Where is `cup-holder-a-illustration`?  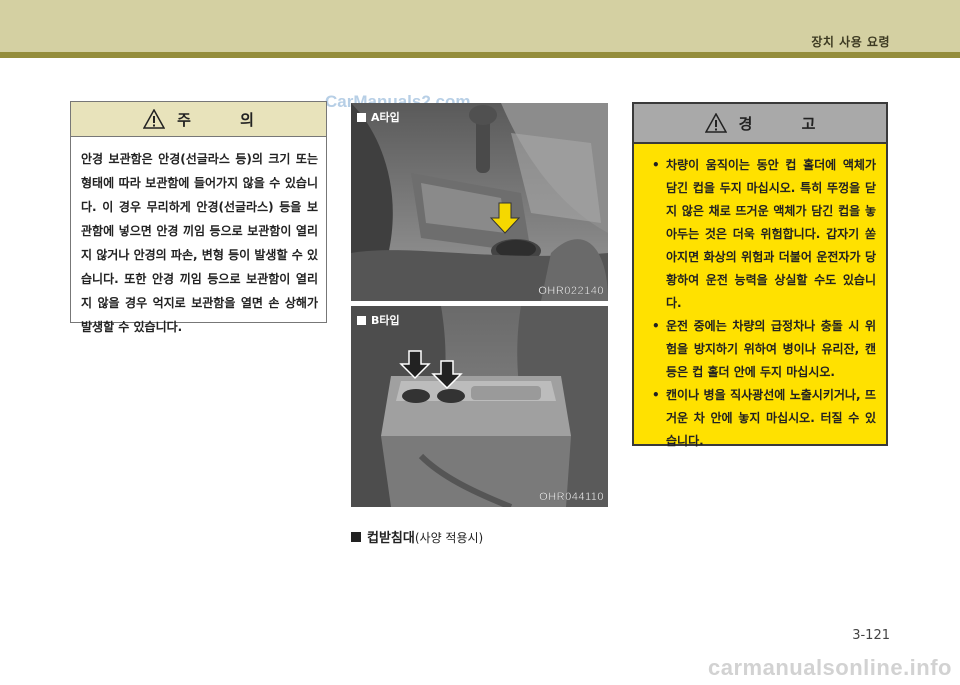 cup-holder-a-illustration is located at coordinates (479, 202).